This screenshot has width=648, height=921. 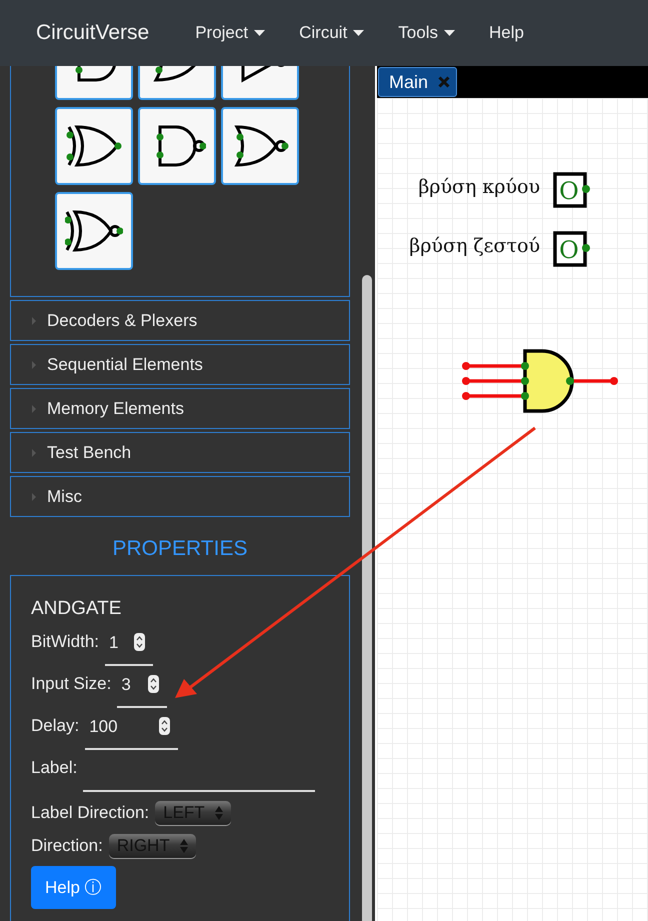 I want to click on nav-menu: Circuit, so click(x=331, y=33).